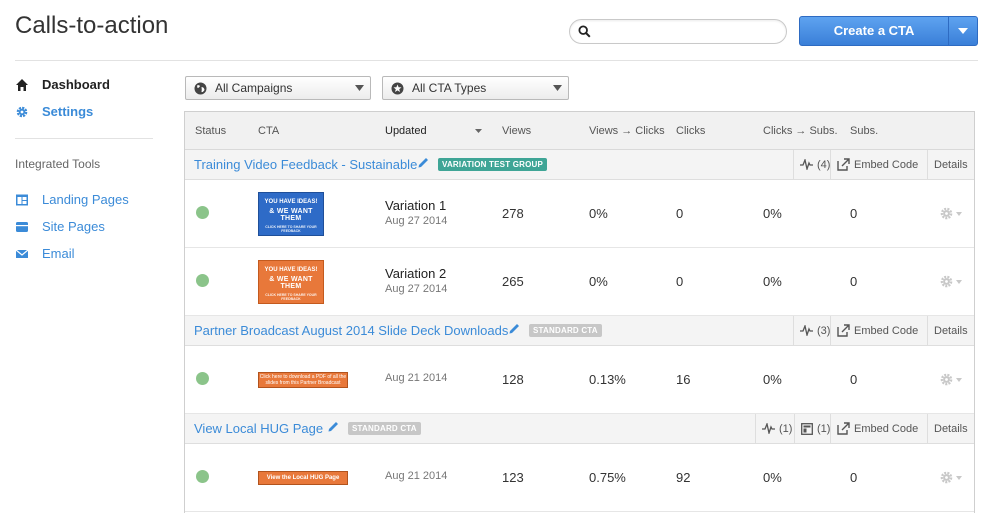 The image size is (1000, 513). I want to click on cta-type-filter-select: All CTA Types, so click(475, 88).